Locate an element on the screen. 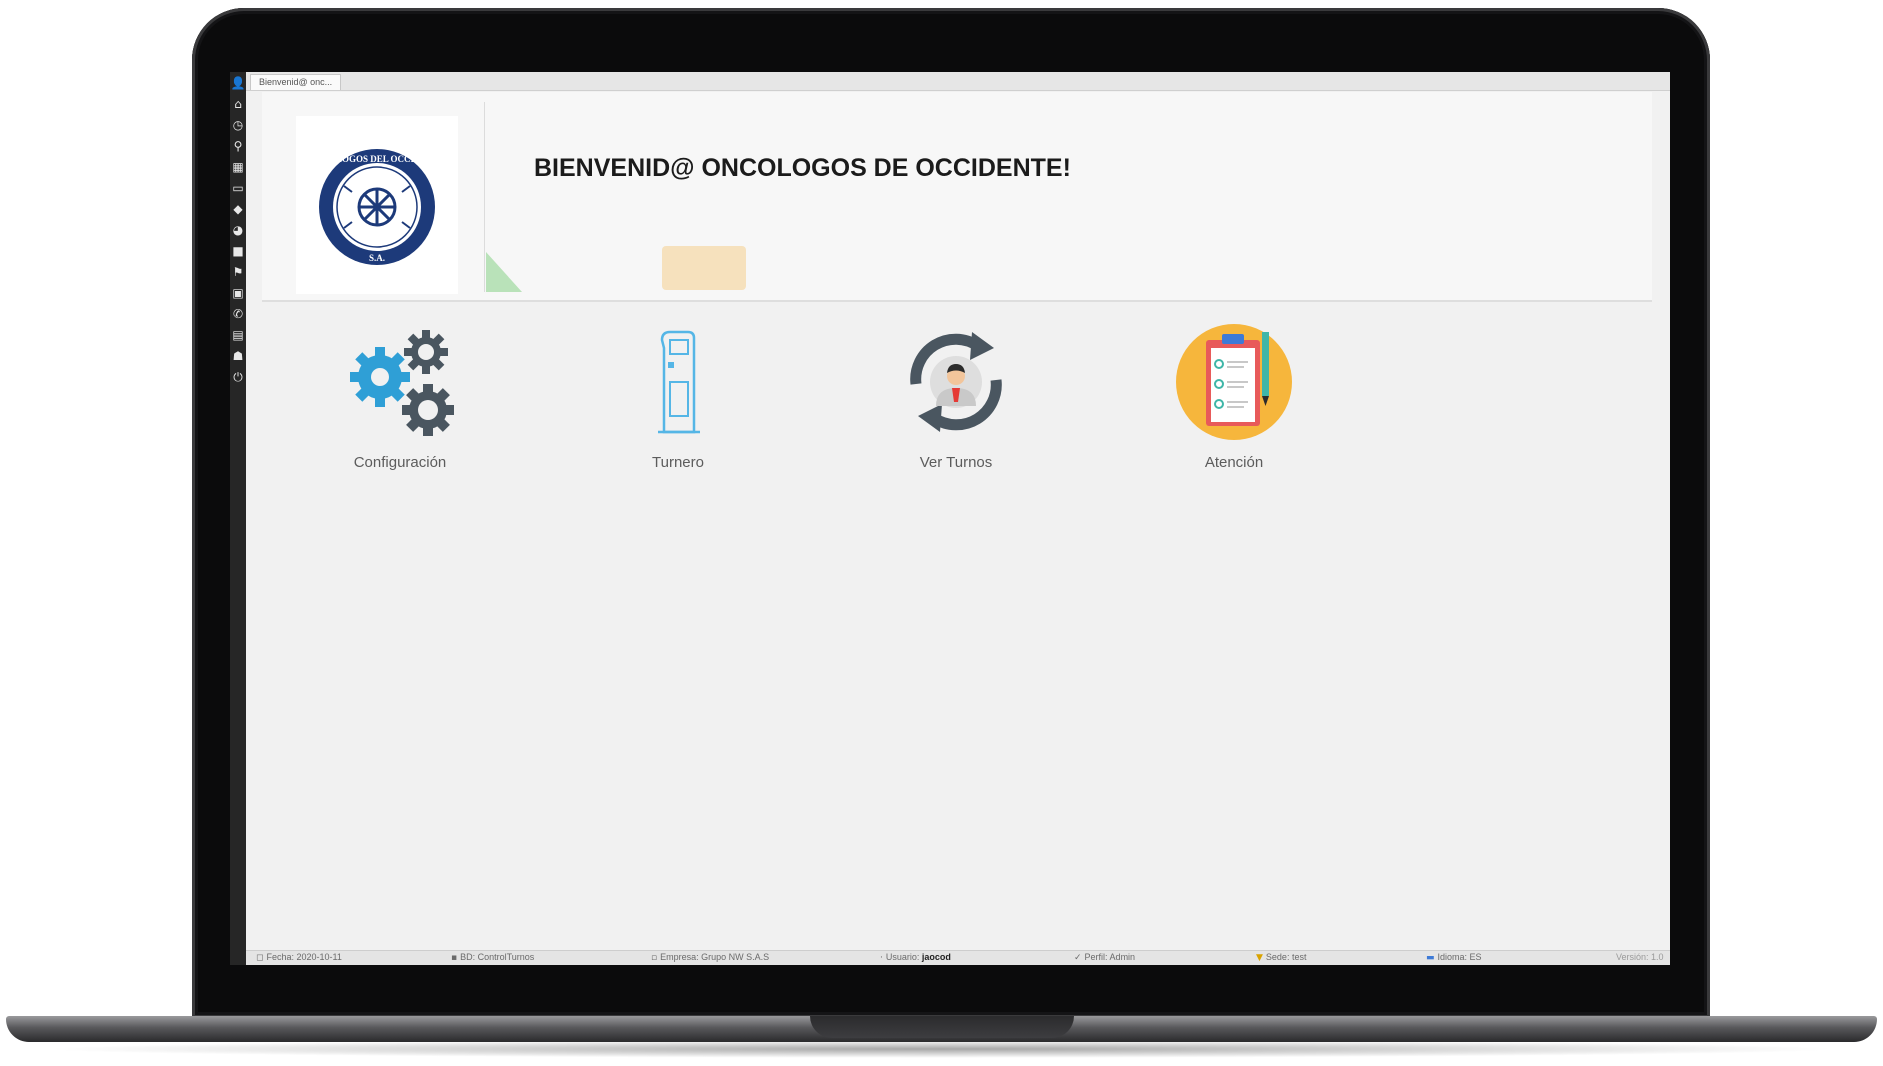  clipboard-icon is located at coordinates (1234, 382).